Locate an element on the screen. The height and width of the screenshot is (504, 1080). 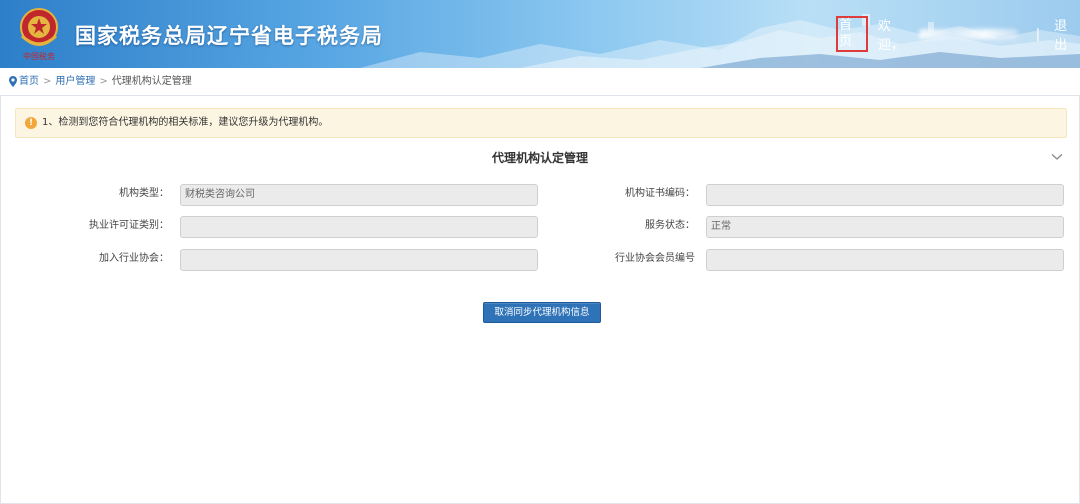
cancel-sync-agency-button: 取消同步代理机构信息 is located at coordinates (542, 312).